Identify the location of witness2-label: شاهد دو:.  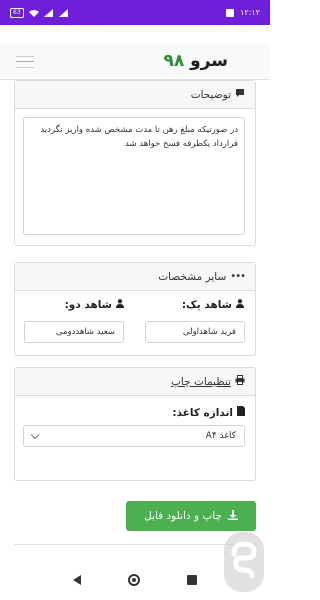
(88, 305).